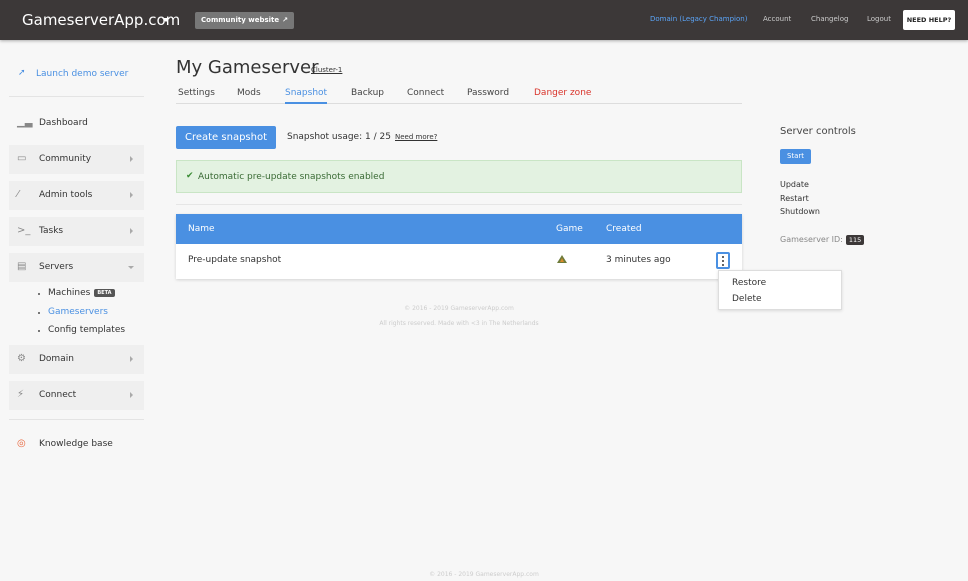 This screenshot has width=968, height=581. What do you see at coordinates (569, 229) in the screenshot?
I see `column-header-game: Game` at bounding box center [569, 229].